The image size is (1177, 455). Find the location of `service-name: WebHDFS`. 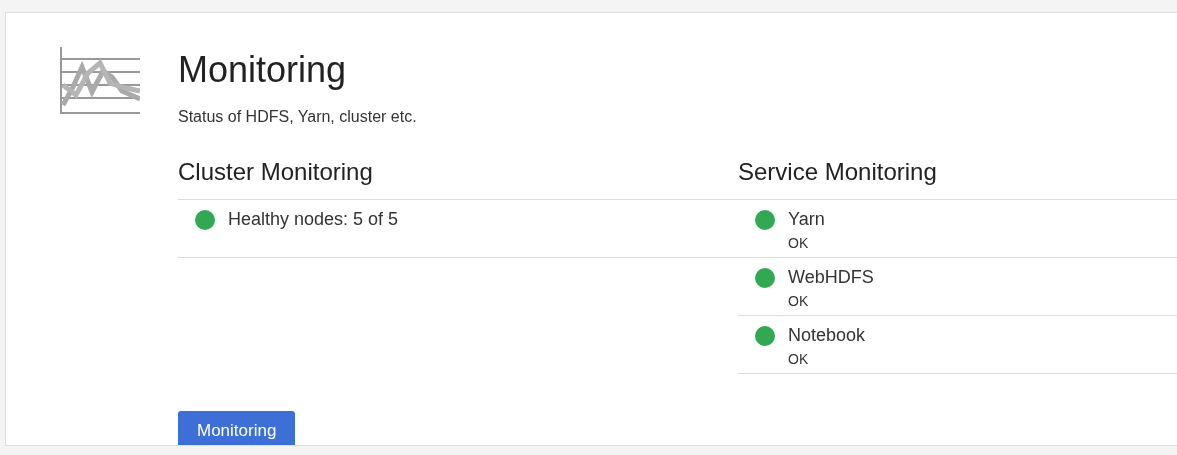

service-name: WebHDFS is located at coordinates (831, 277).